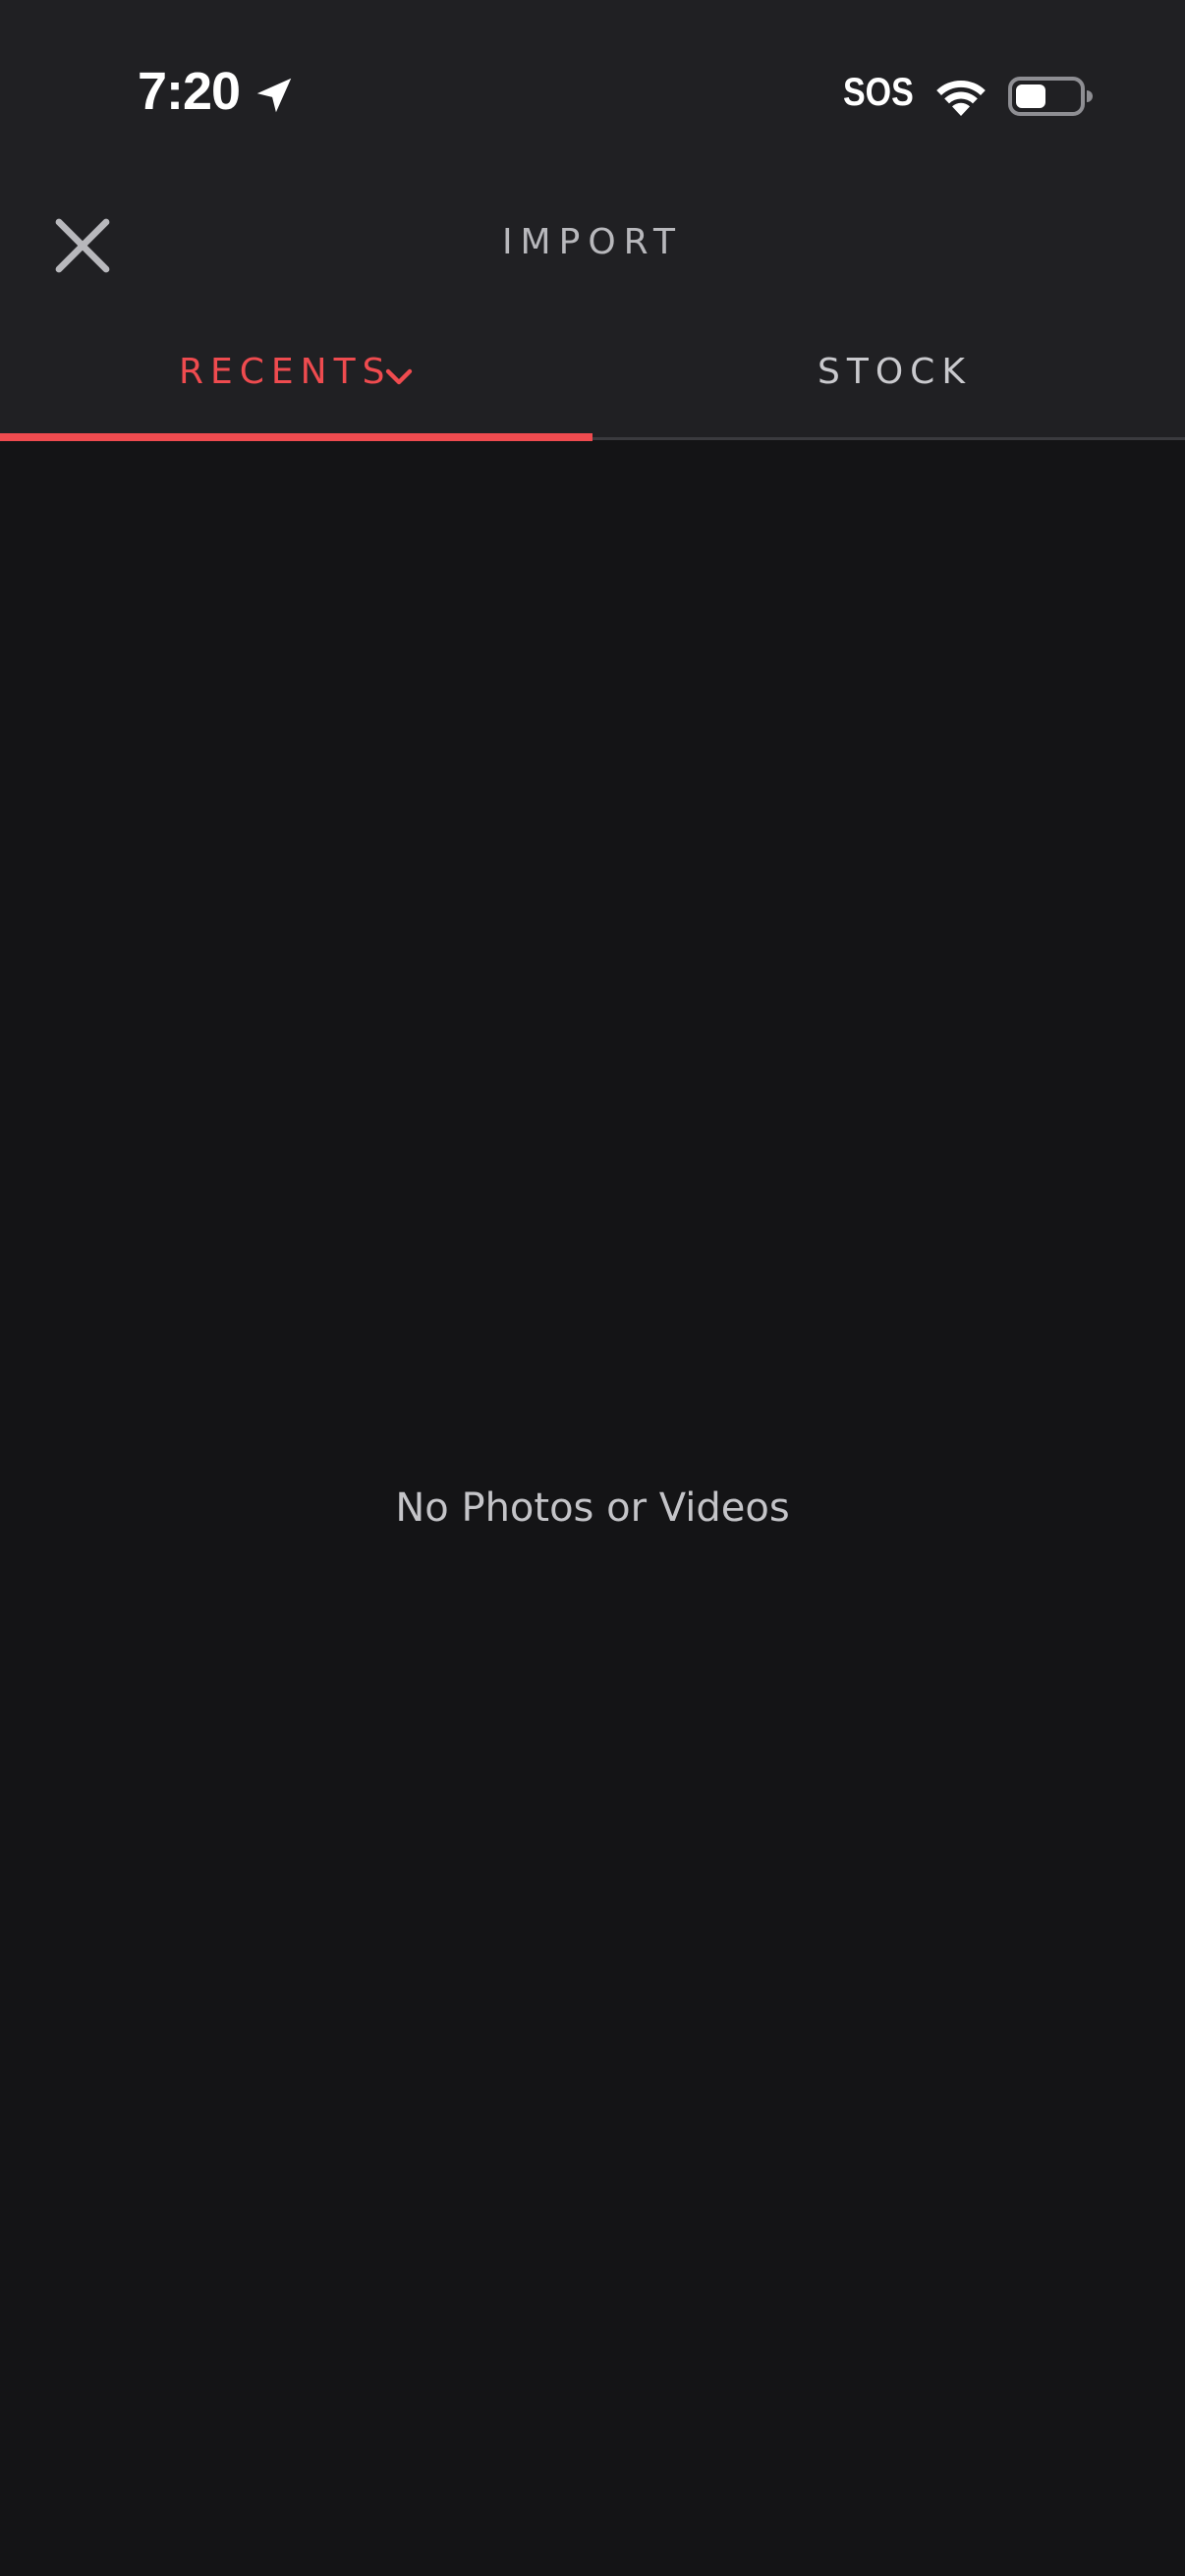 This screenshot has height=2576, width=1185. Describe the element at coordinates (296, 437) in the screenshot. I see `active-tab-indicator` at that location.